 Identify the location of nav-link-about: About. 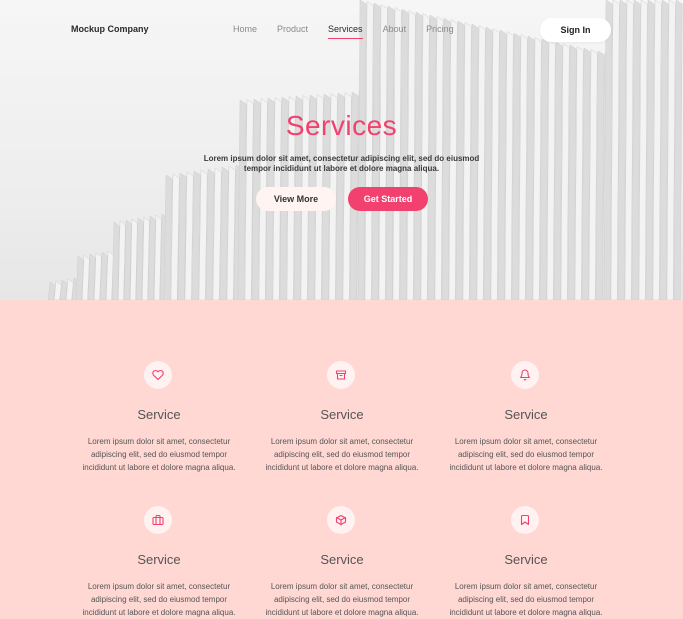
(395, 29).